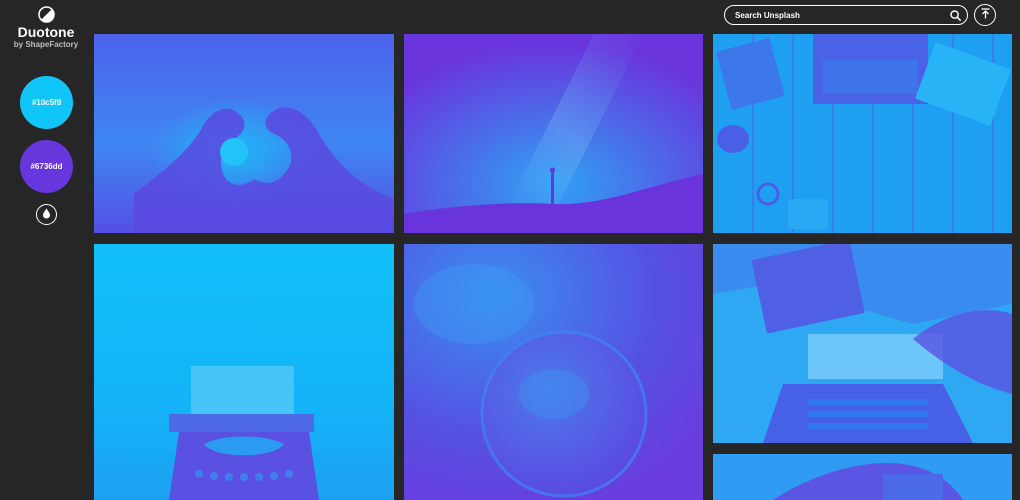 The width and height of the screenshot is (1020, 500). What do you see at coordinates (955, 15) in the screenshot?
I see `search-icon` at bounding box center [955, 15].